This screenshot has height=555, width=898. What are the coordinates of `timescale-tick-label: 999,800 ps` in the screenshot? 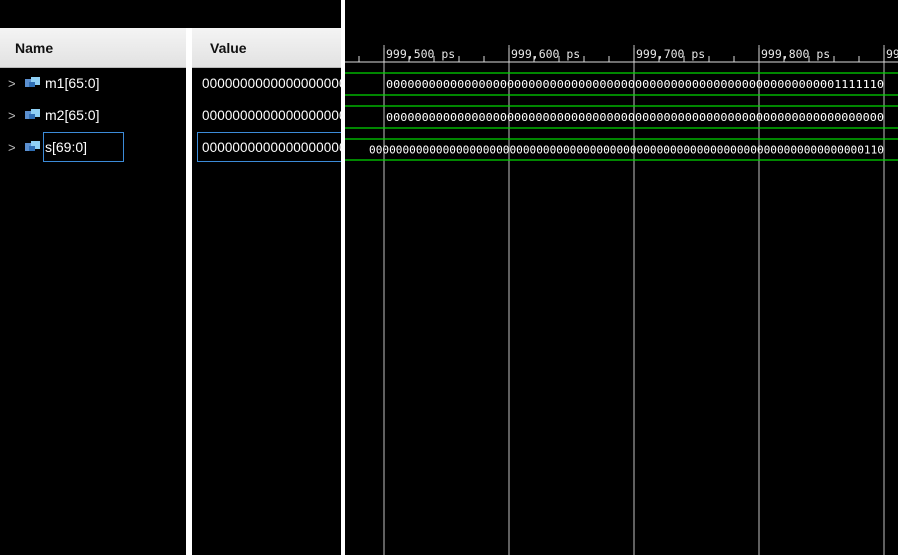 It's located at (795, 54).